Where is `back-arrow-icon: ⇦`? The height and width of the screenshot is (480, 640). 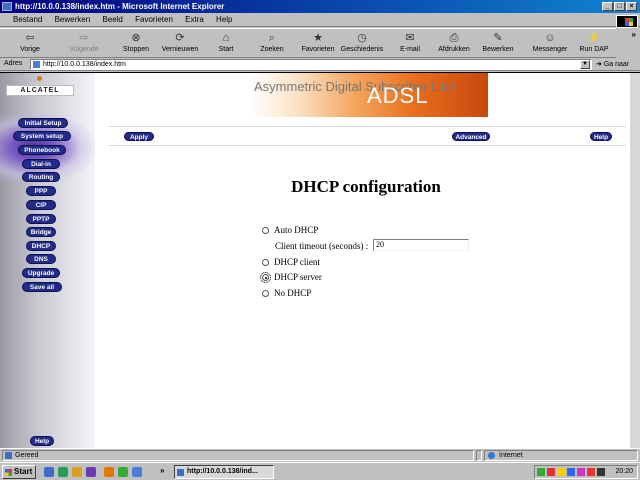 back-arrow-icon: ⇦ is located at coordinates (30, 38).